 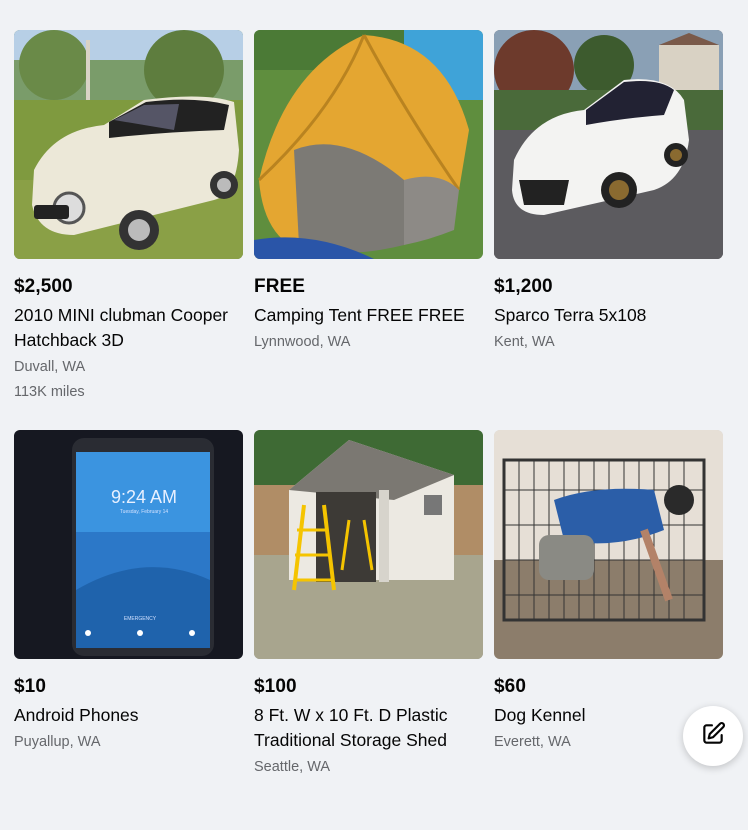 What do you see at coordinates (570, 315) in the screenshot?
I see `listing-title: Sparco Terra 5x108` at bounding box center [570, 315].